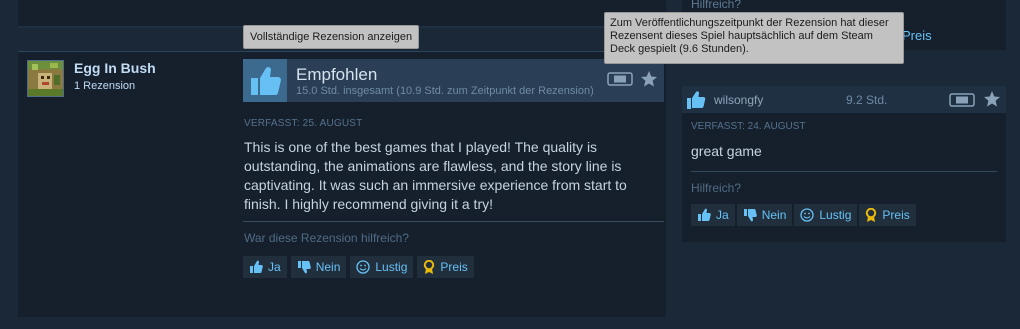 This screenshot has width=1020, height=329. I want to click on helpful-label: Hilfreich?, so click(716, 5).